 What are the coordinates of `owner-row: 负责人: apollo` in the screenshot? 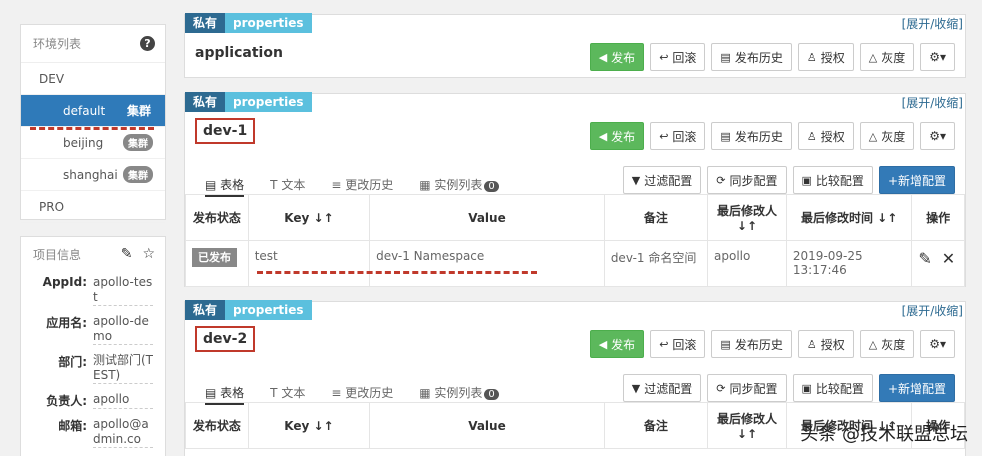 It's located at (93, 400).